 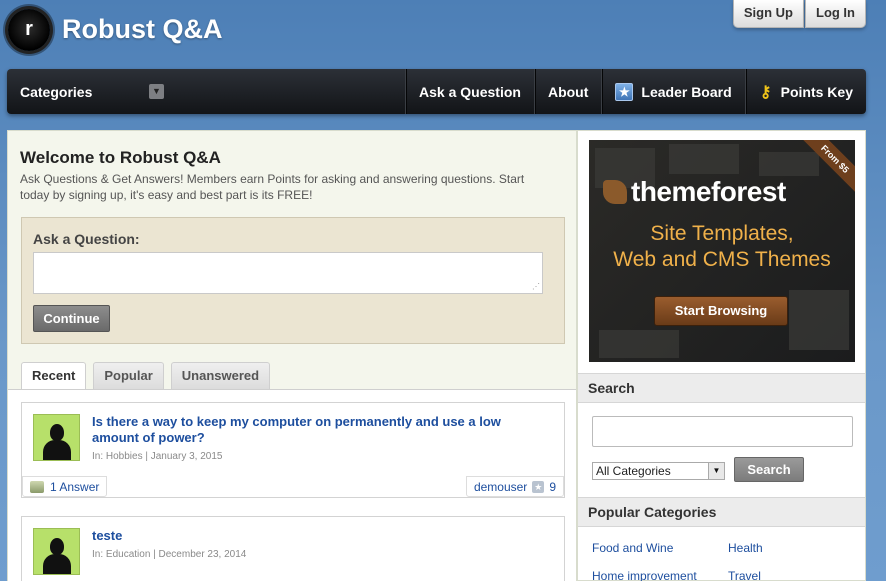 I want to click on resize-grip-icon: ⋰, so click(x=536, y=286).